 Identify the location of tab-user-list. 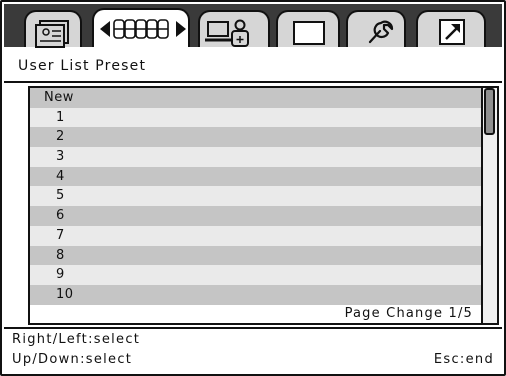
(53, 29).